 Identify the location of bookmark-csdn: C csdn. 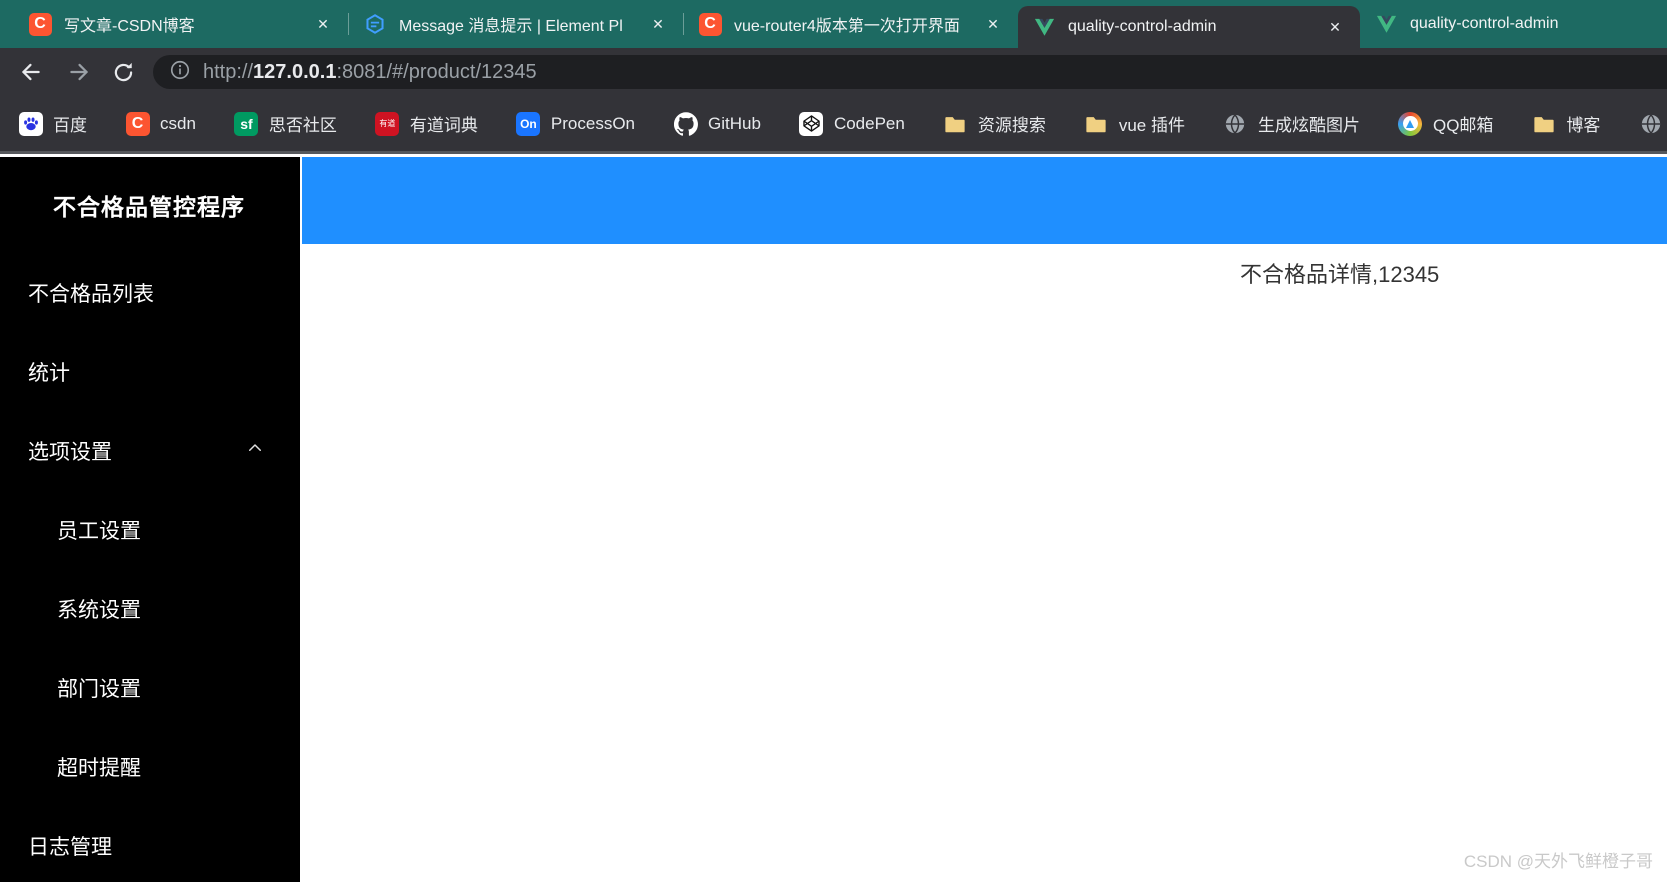
(160, 123).